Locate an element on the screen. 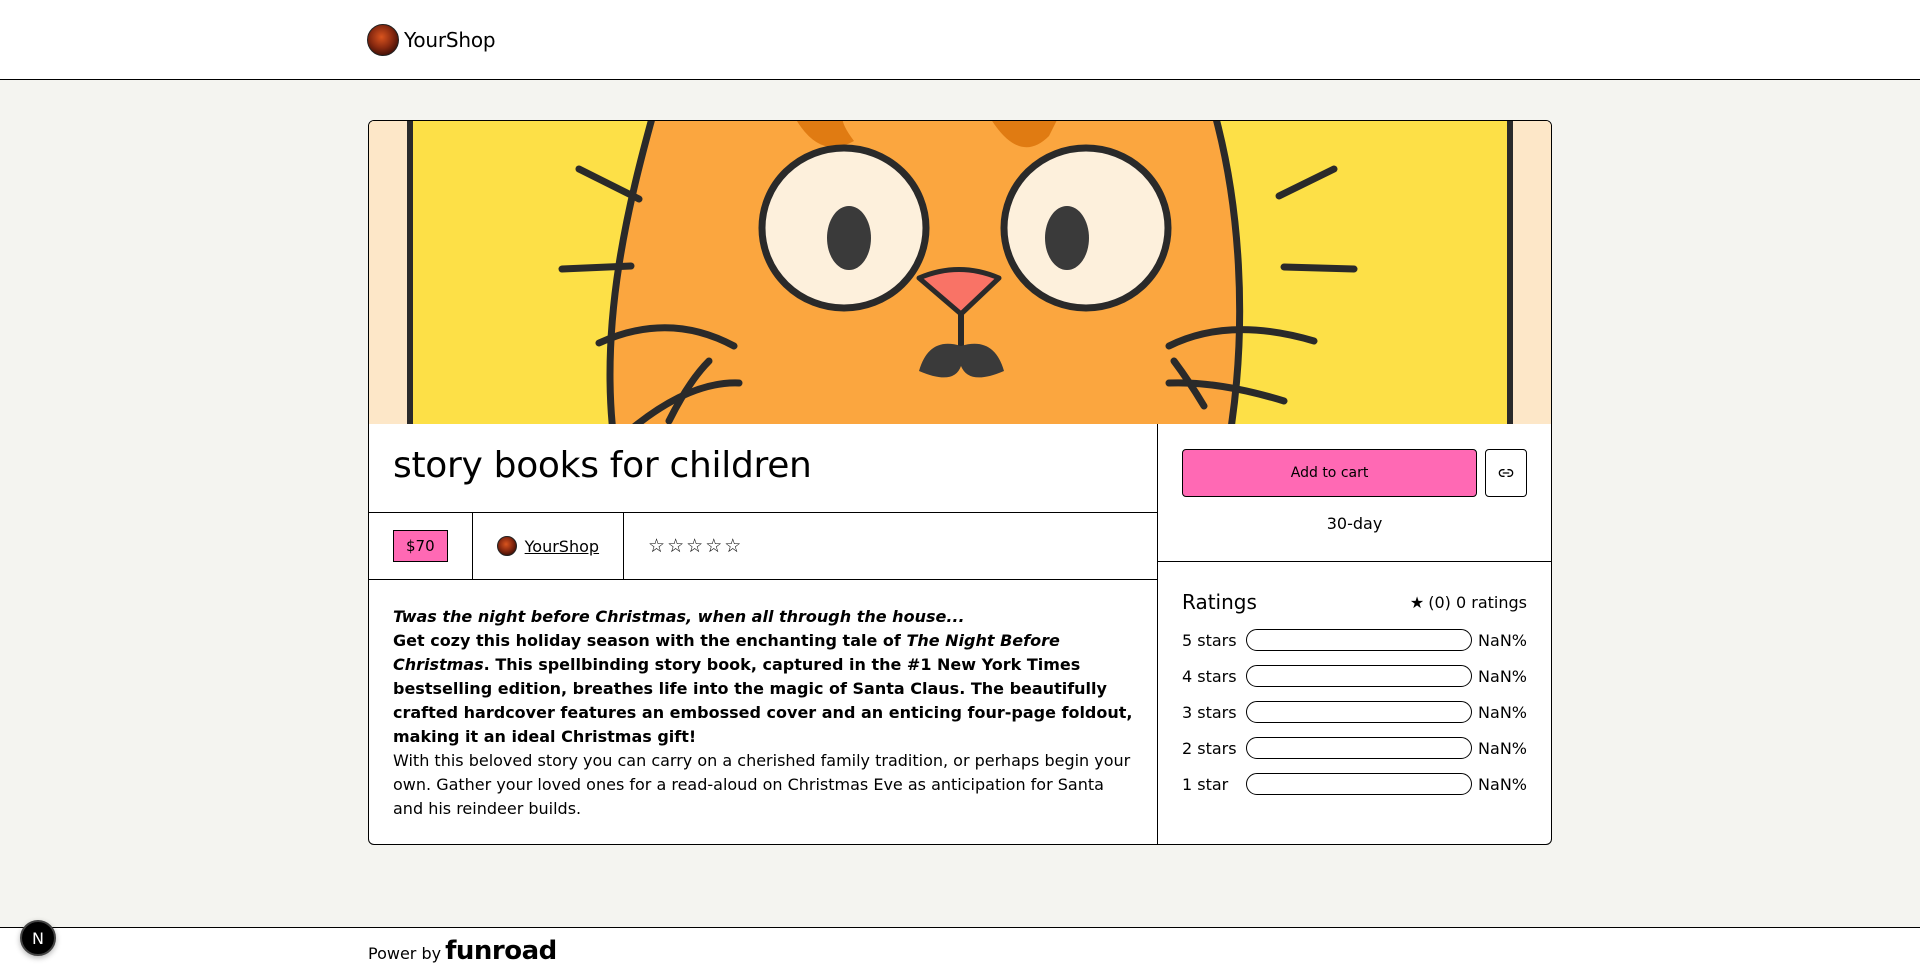 Image resolution: width=1920 pixels, height=976 pixels. rating-row-label: 1 star is located at coordinates (1205, 784).